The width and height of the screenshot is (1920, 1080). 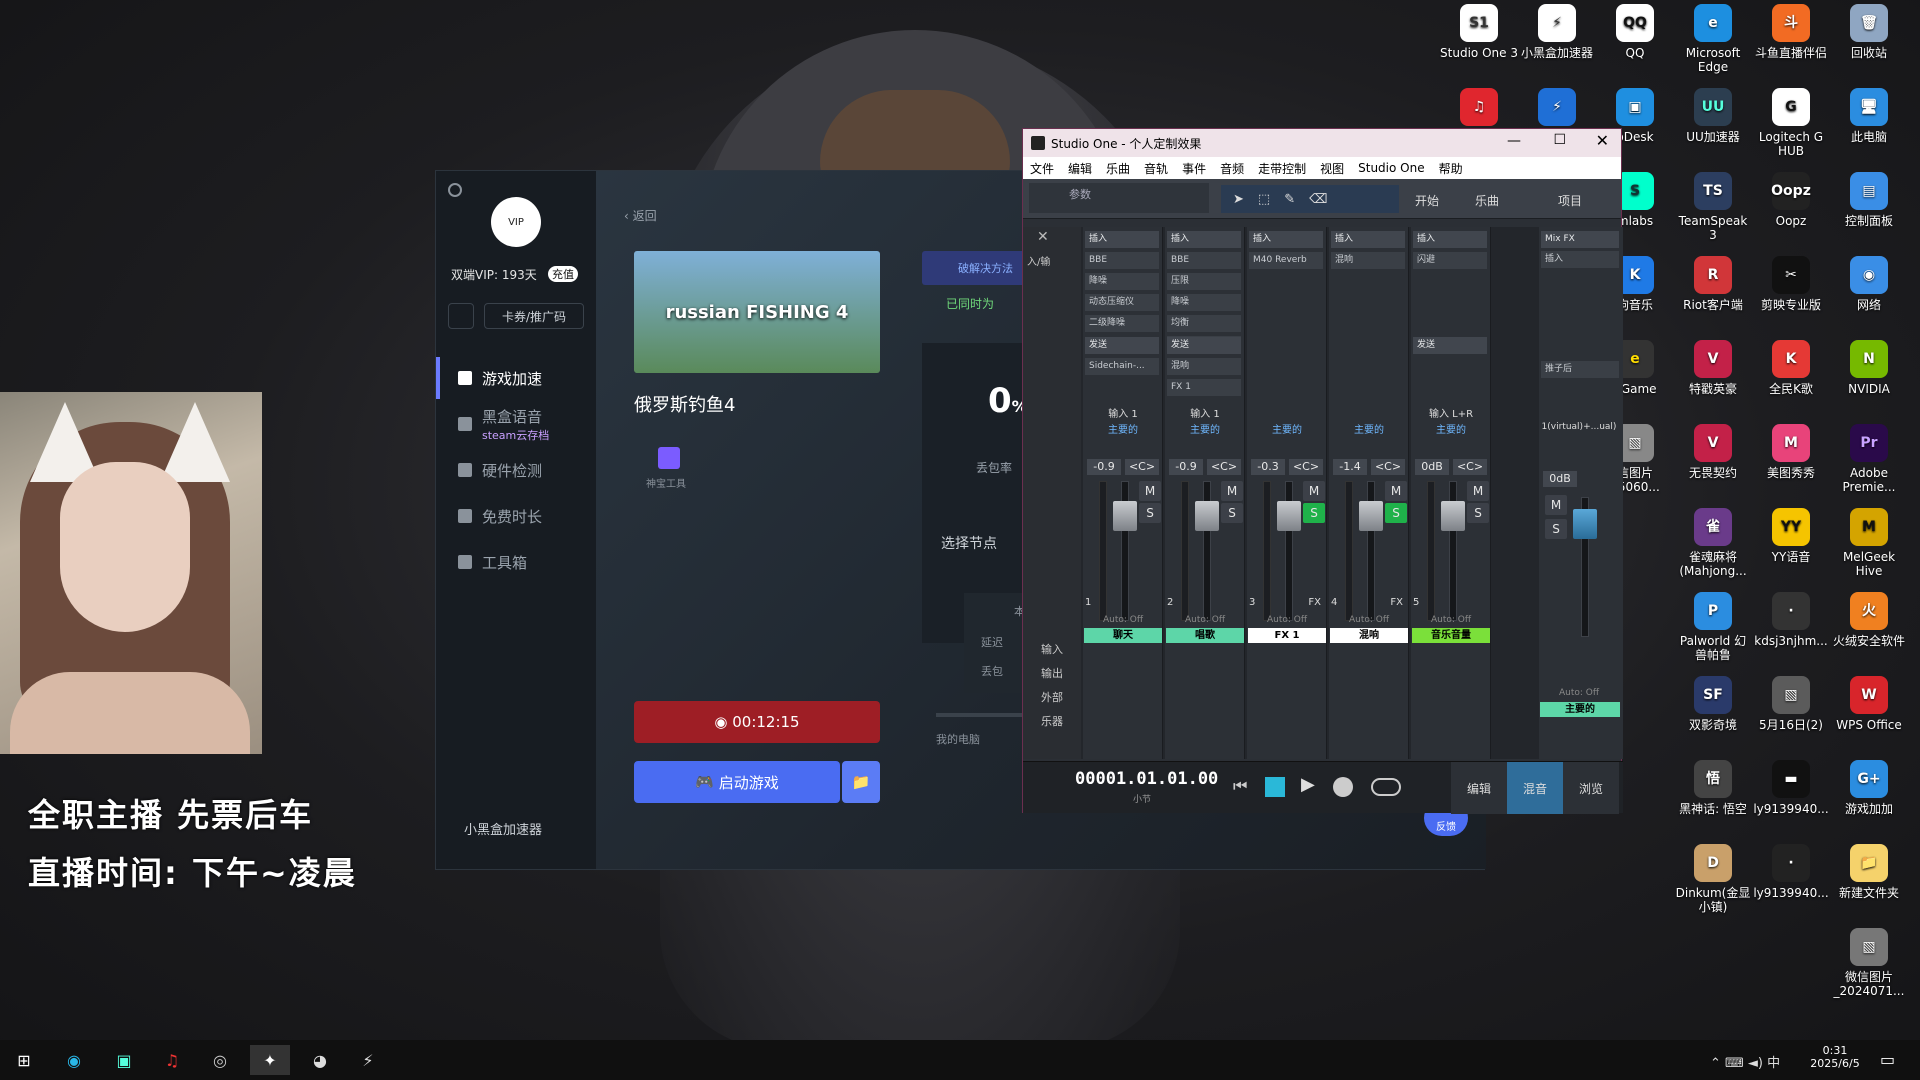 What do you see at coordinates (1286, 260) in the screenshot?
I see `insert-slot: M40 Reverb` at bounding box center [1286, 260].